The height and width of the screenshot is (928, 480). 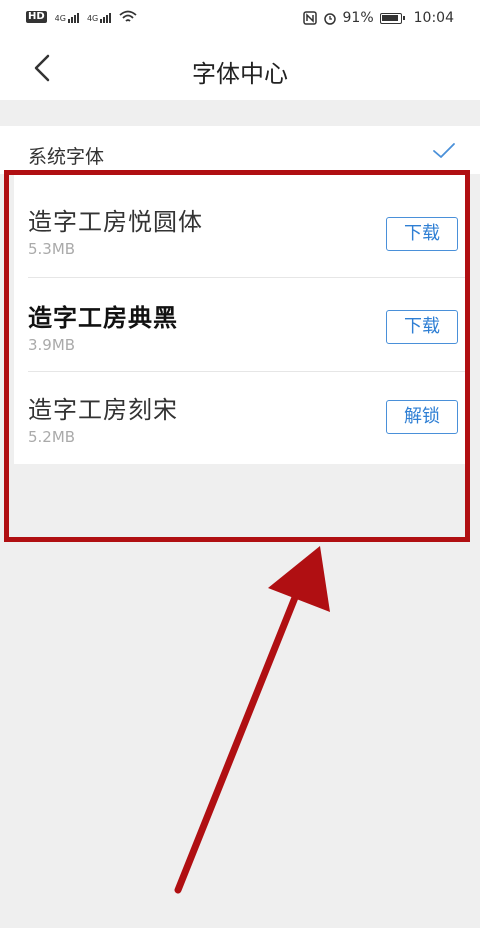 What do you see at coordinates (378, 18) in the screenshot?
I see `status-right: 91% 10:04` at bounding box center [378, 18].